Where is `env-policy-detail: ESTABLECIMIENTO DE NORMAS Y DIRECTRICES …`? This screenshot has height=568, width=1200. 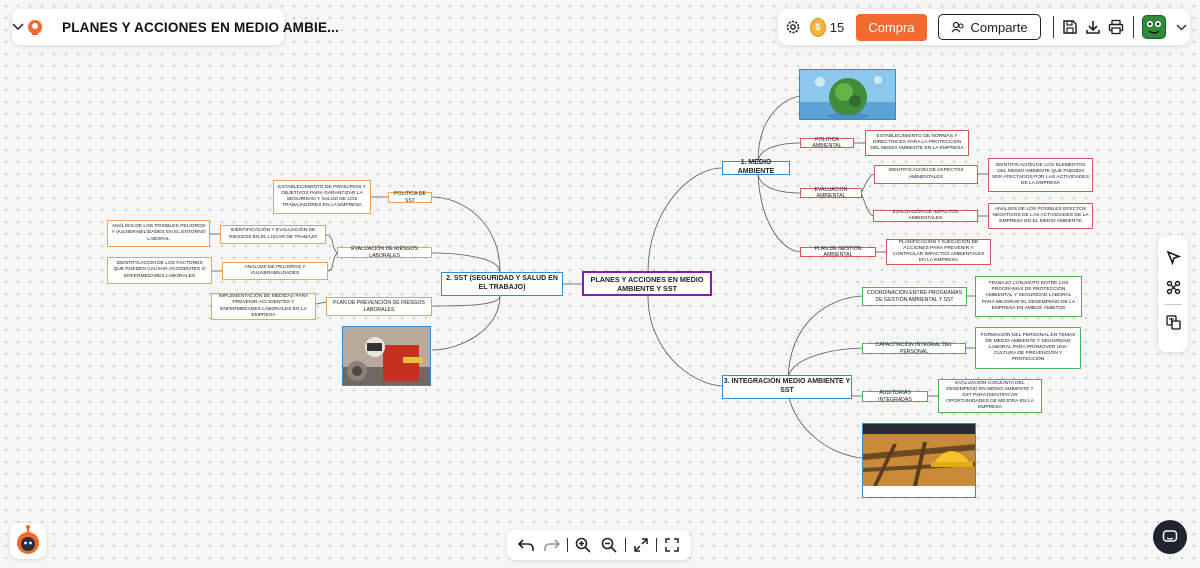 env-policy-detail: ESTABLECIMIENTO DE NORMAS Y DIRECTRICES … is located at coordinates (917, 143).